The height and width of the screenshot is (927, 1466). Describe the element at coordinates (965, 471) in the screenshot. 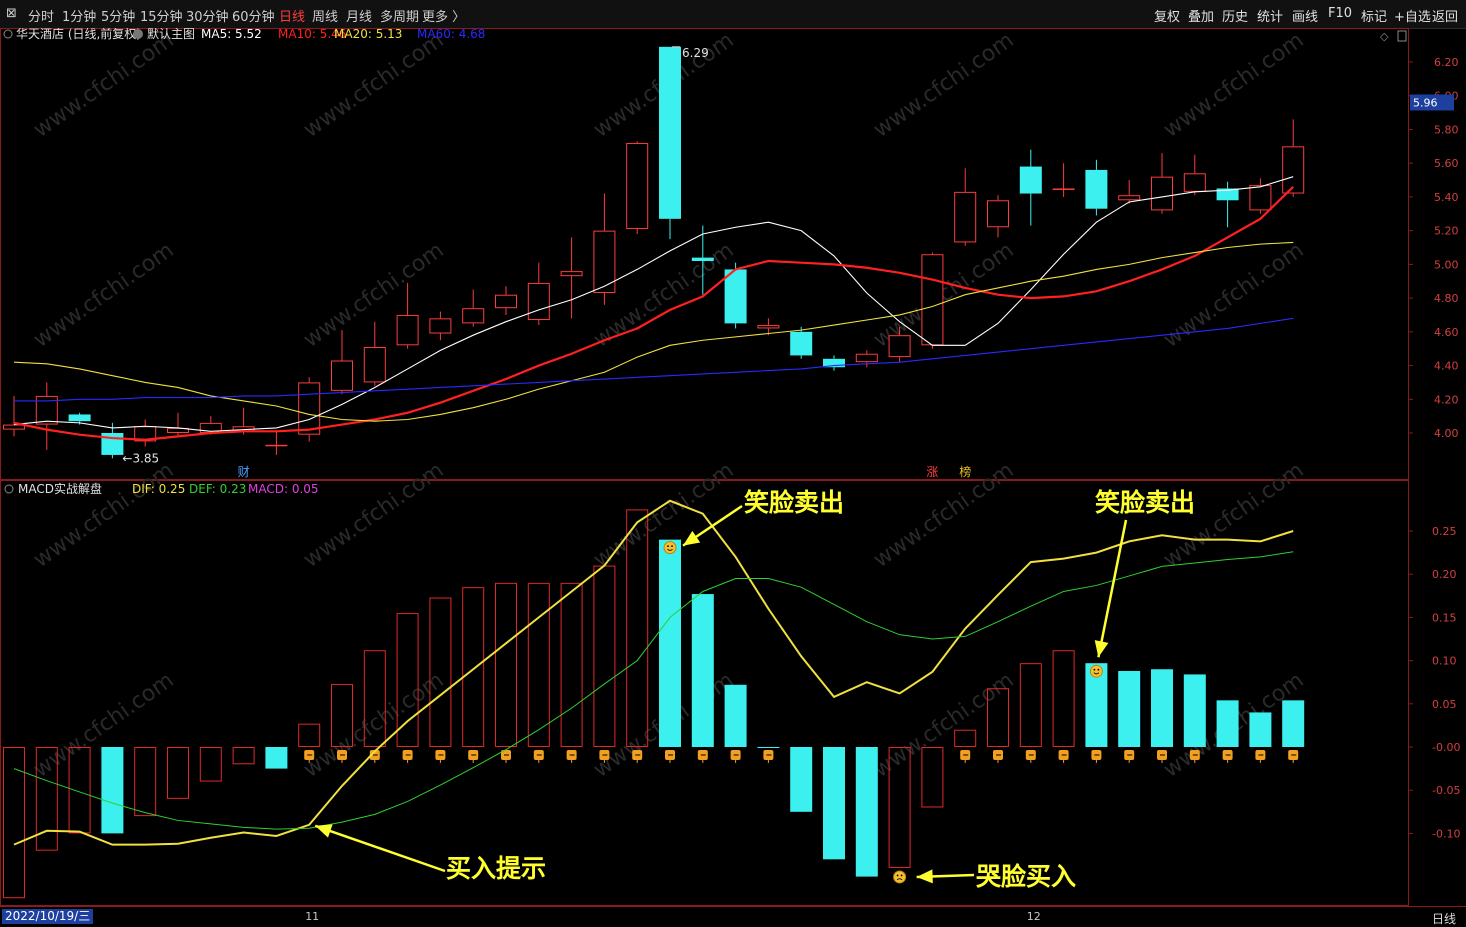

I see `chart-marker-2: 榜` at that location.